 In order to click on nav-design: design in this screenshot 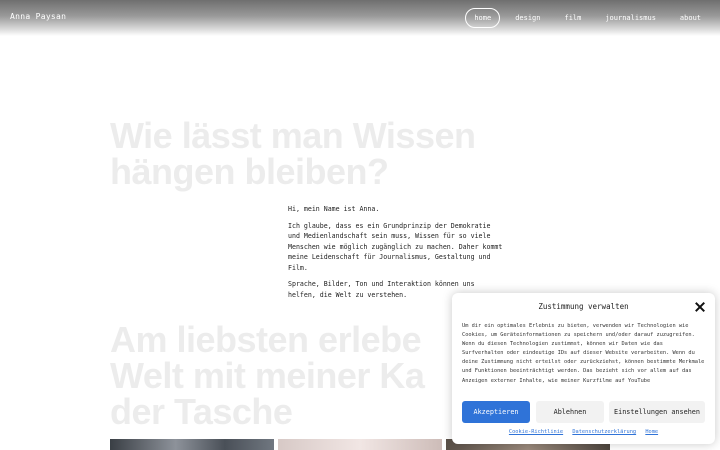, I will do `click(527, 18)`.